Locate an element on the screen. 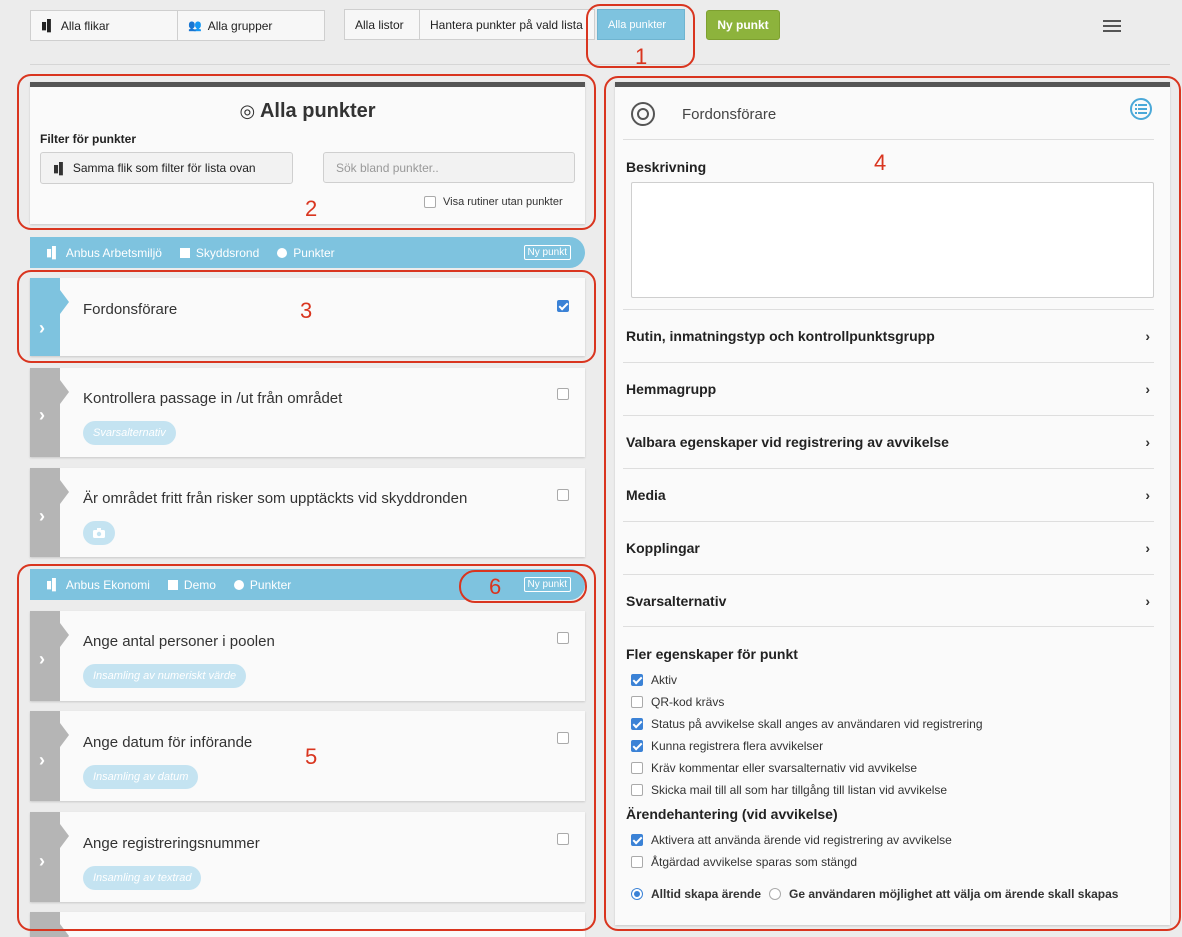 The width and height of the screenshot is (1182, 937). all-tabs-button: ▮▌ Alla flikar is located at coordinates (104, 25).